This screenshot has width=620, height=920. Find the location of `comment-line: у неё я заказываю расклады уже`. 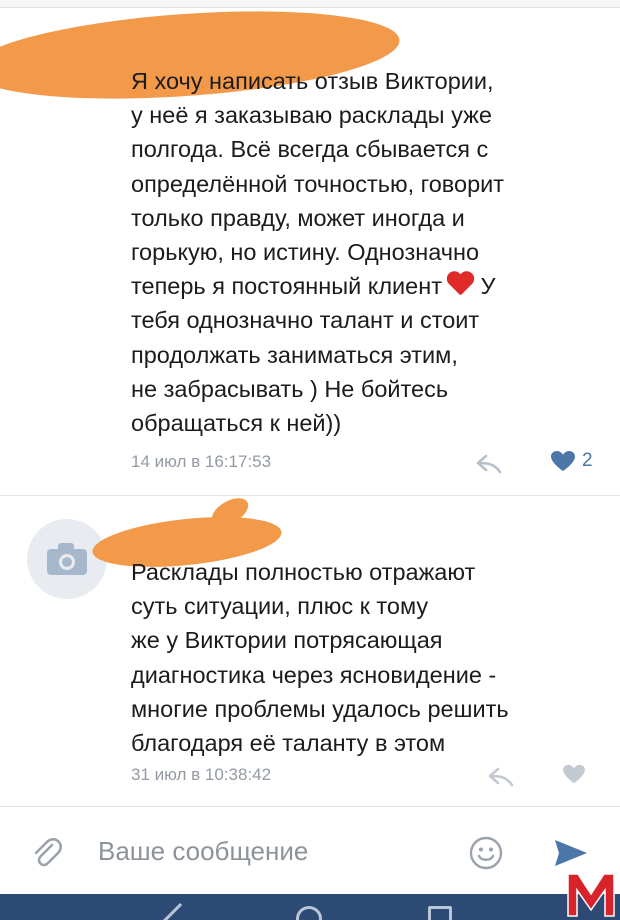

comment-line: у неё я заказываю расклады уже is located at coordinates (311, 115).